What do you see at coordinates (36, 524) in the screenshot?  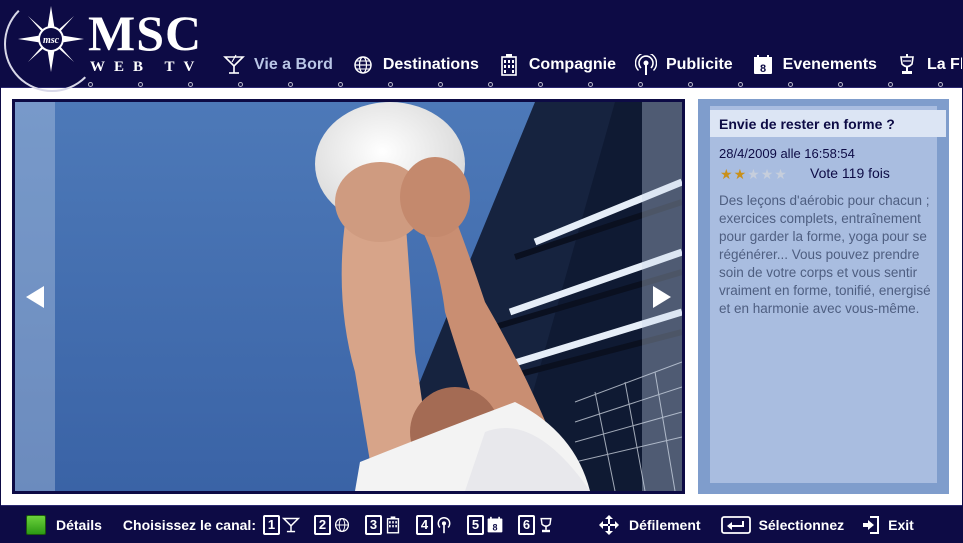 I see `green-button-icon` at bounding box center [36, 524].